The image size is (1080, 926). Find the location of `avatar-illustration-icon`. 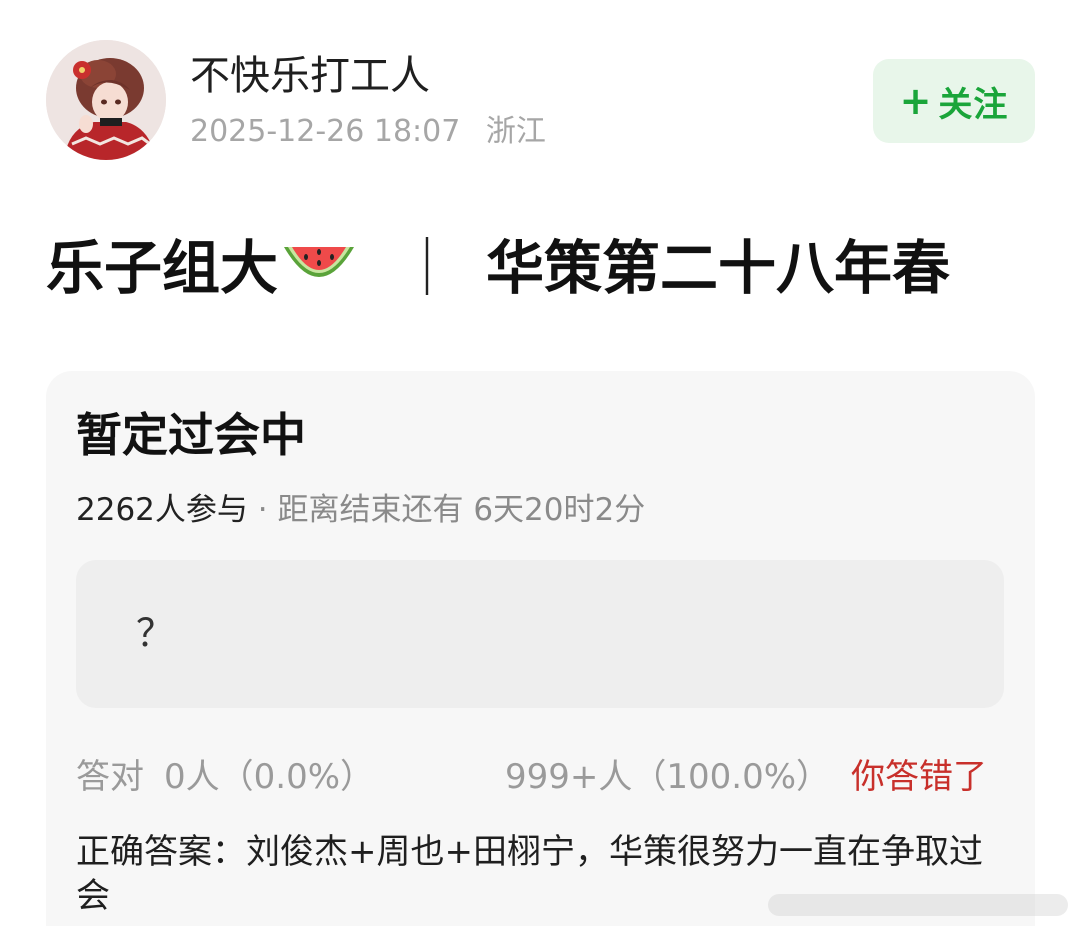

avatar-illustration-icon is located at coordinates (106, 100).